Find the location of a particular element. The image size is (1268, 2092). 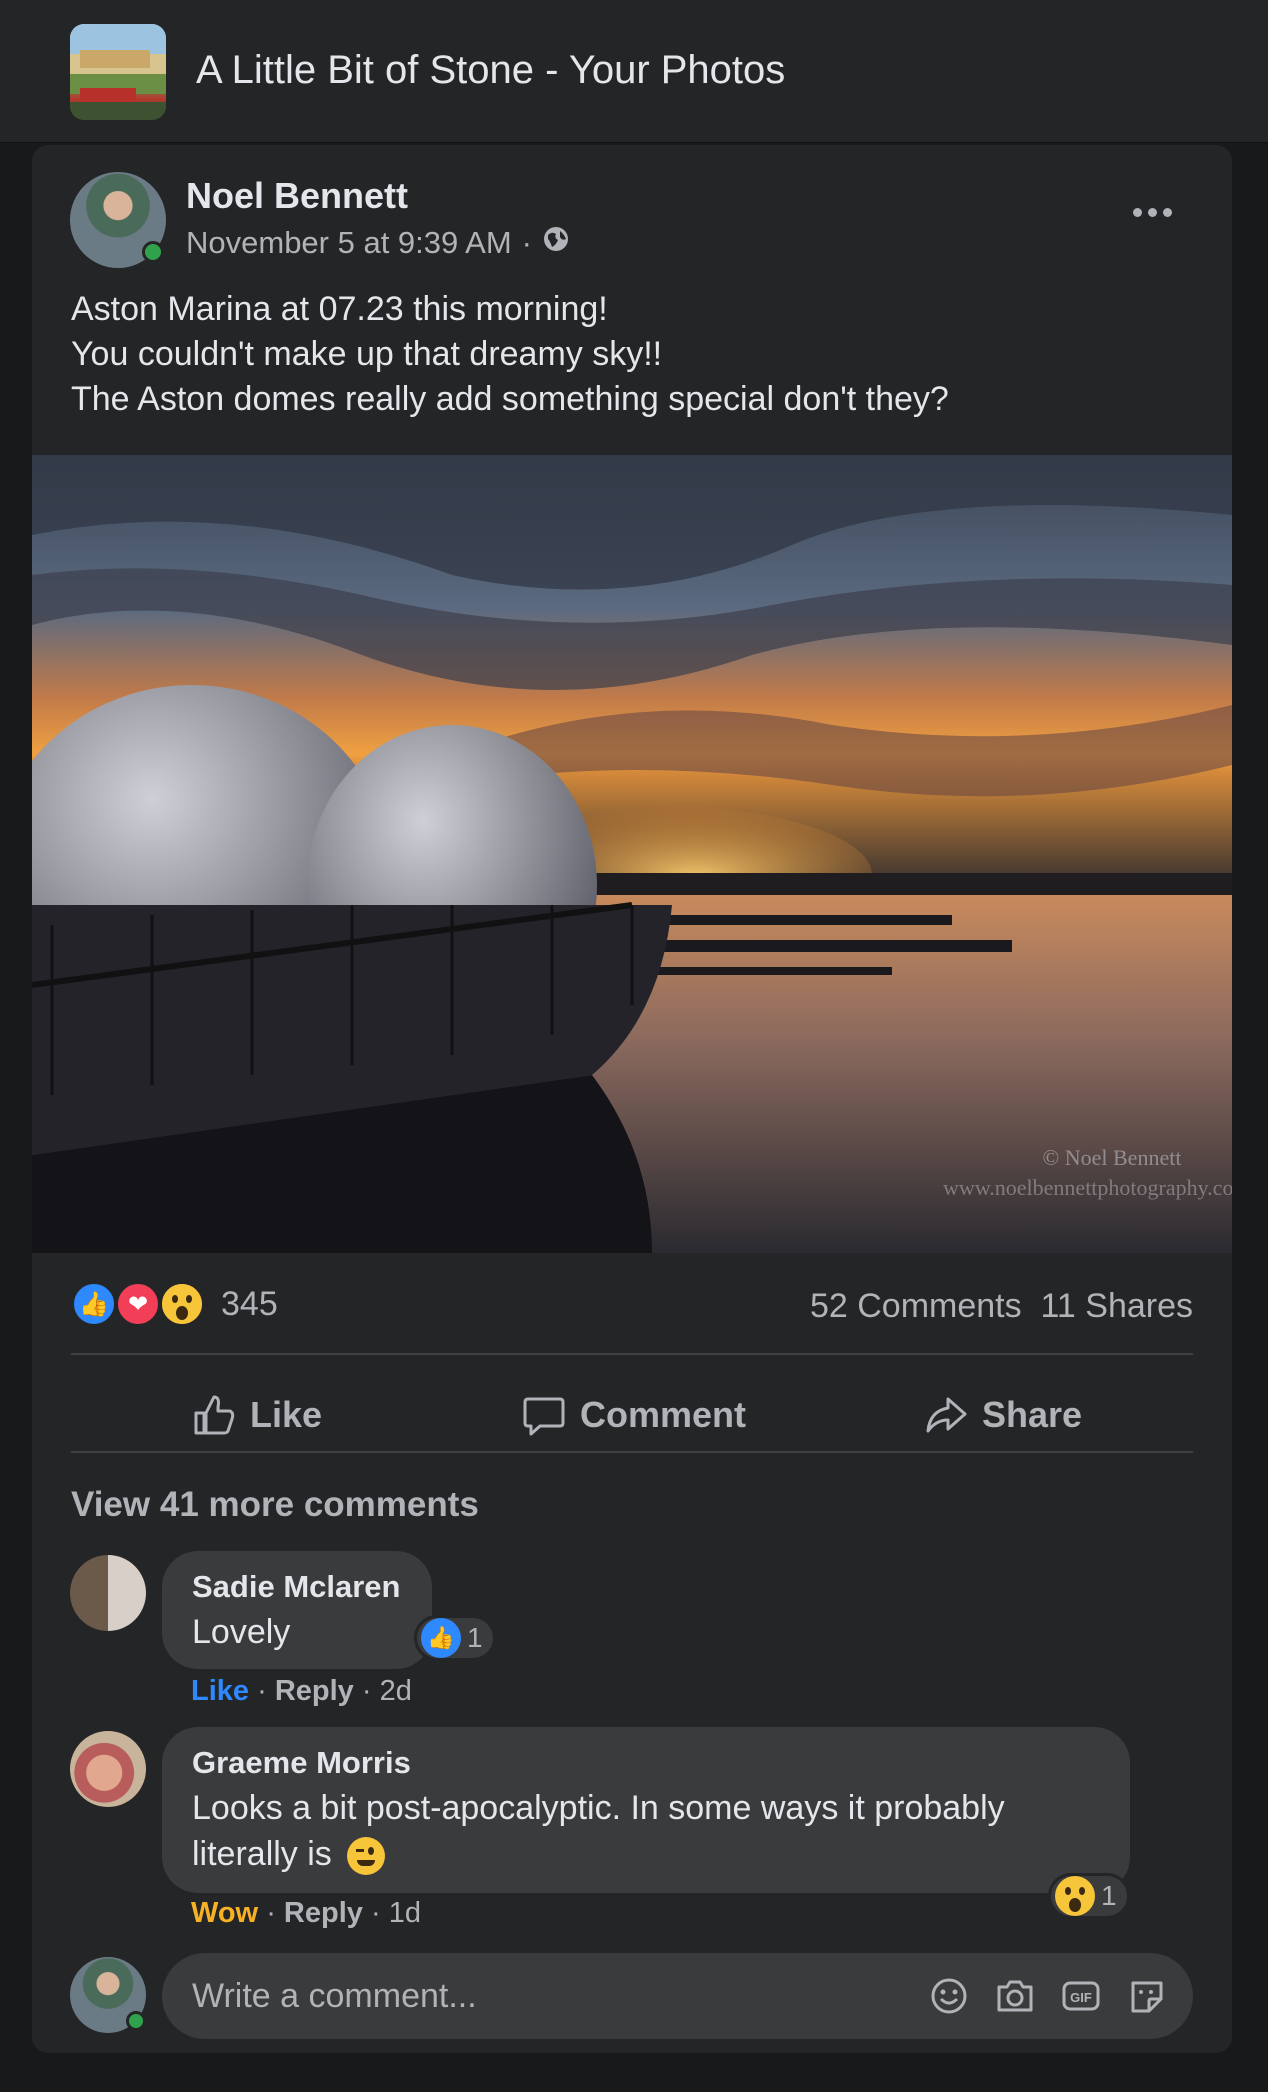

share-button: Share is located at coordinates (1003, 1415).